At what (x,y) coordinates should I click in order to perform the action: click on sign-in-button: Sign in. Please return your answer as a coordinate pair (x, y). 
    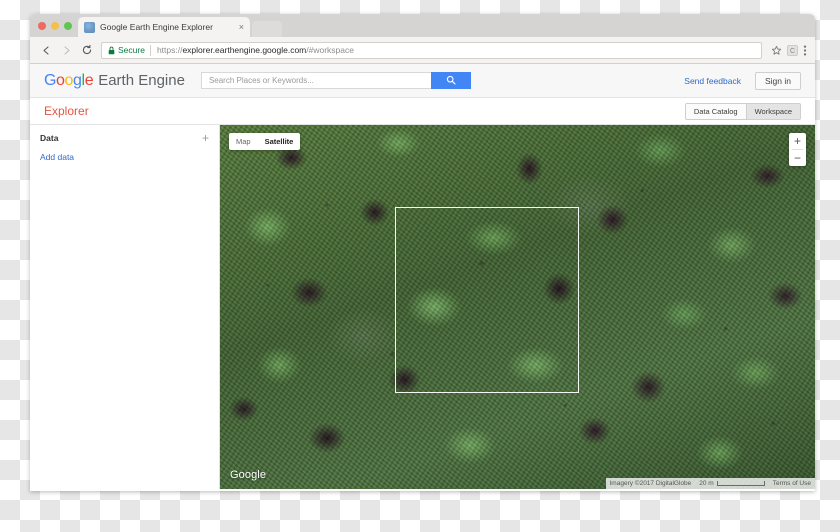
    Looking at the image, I should click on (778, 80).